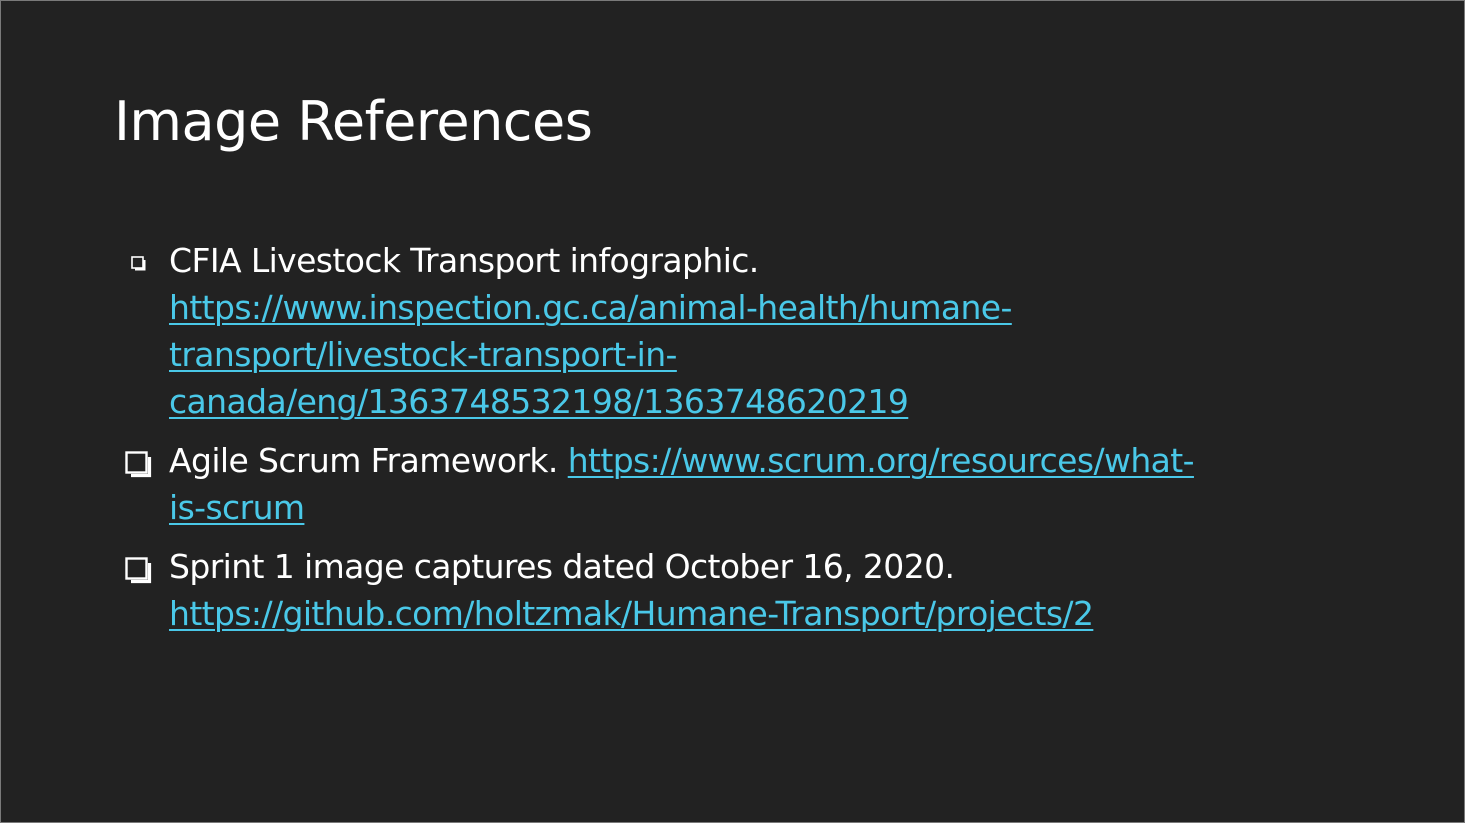 This screenshot has width=1467, height=825. Describe the element at coordinates (363, 460) in the screenshot. I see `reference-text: Agile Scrum Framework.` at that location.